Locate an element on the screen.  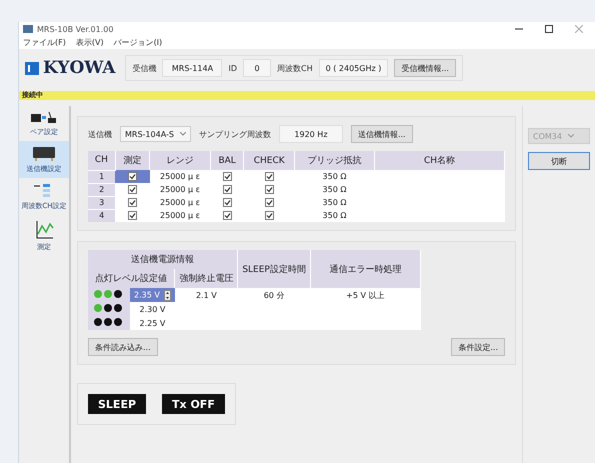
logo-text: KYOWA is located at coordinates (79, 68).